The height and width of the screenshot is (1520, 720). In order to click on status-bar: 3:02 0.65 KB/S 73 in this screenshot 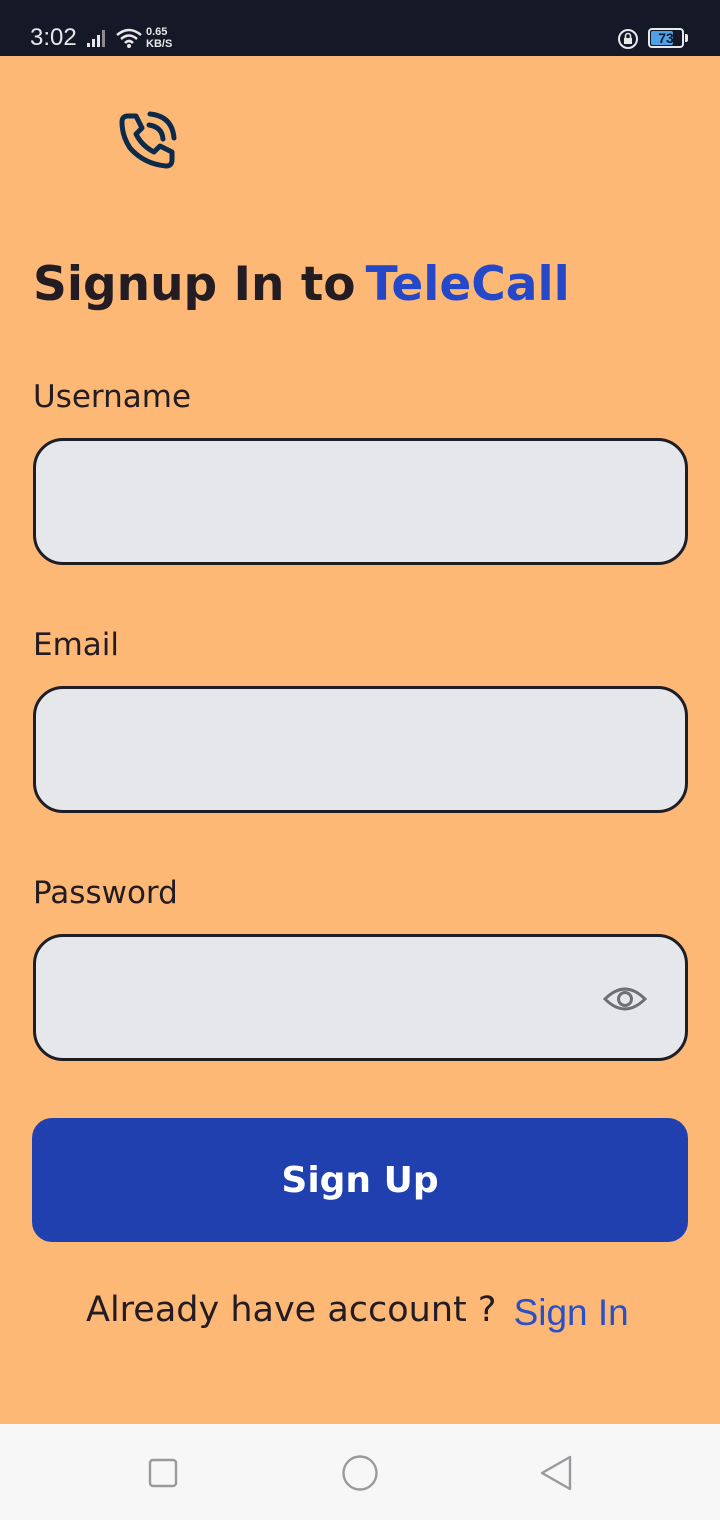, I will do `click(360, 28)`.